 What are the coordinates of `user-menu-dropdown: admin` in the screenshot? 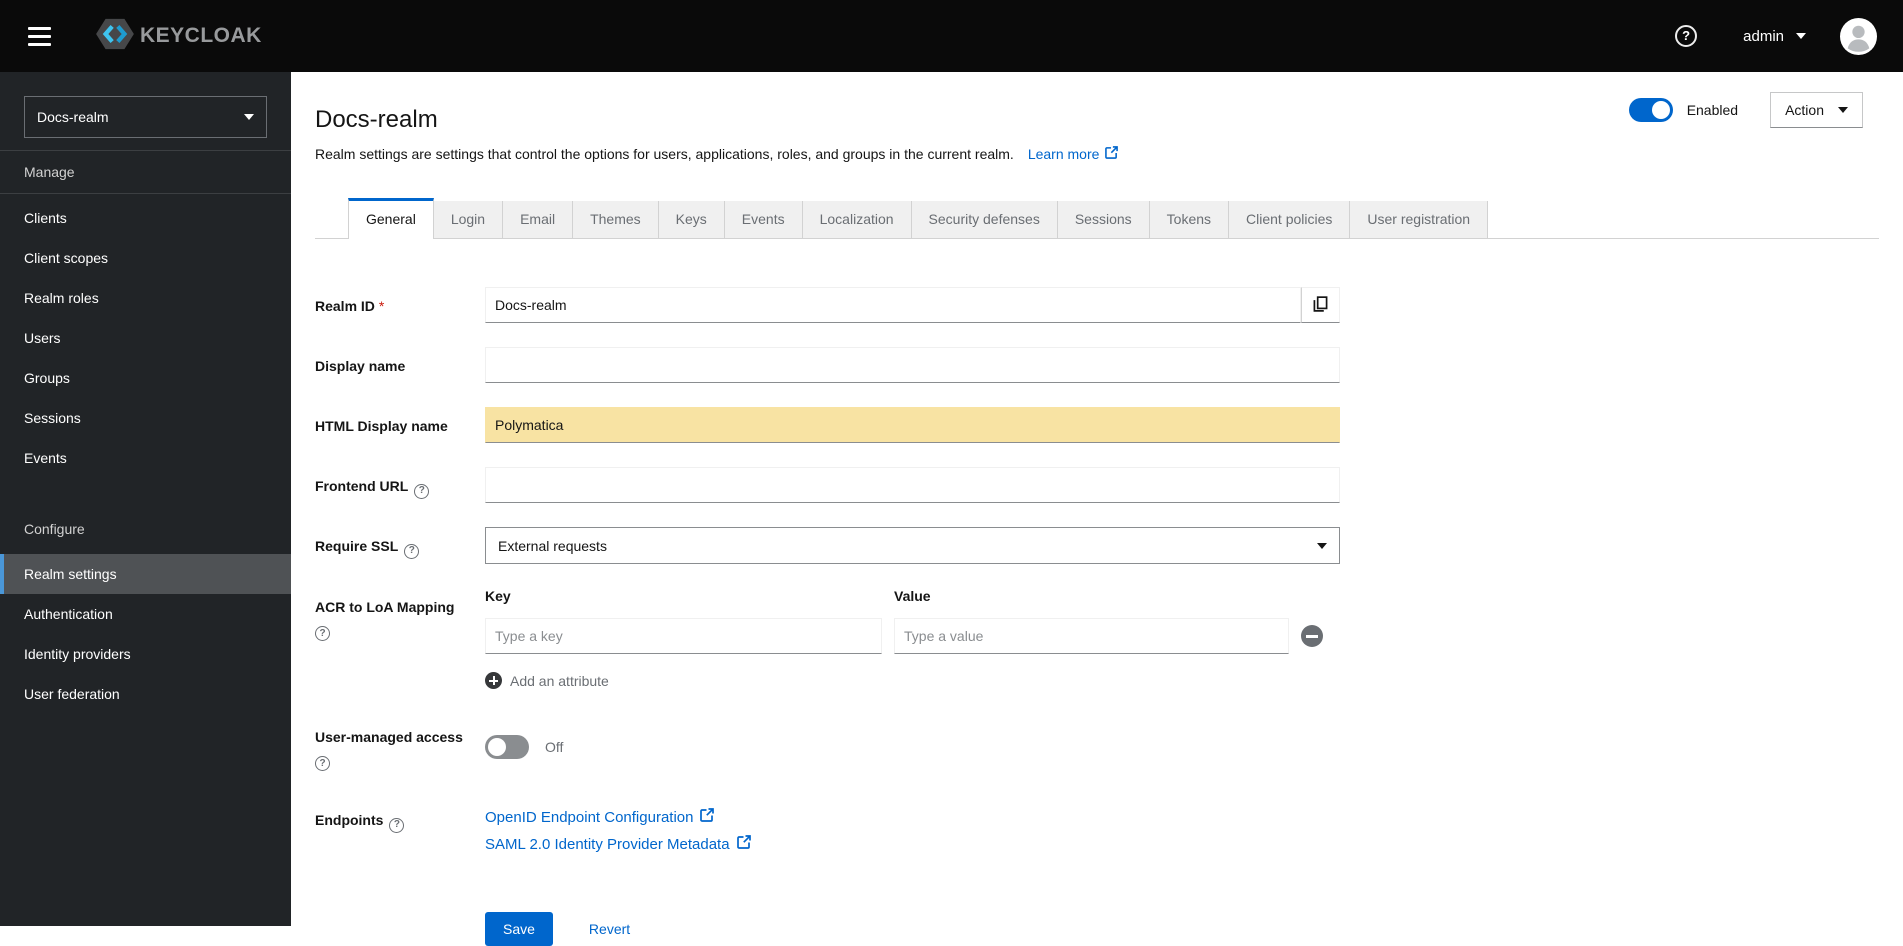 It's located at (1774, 36).